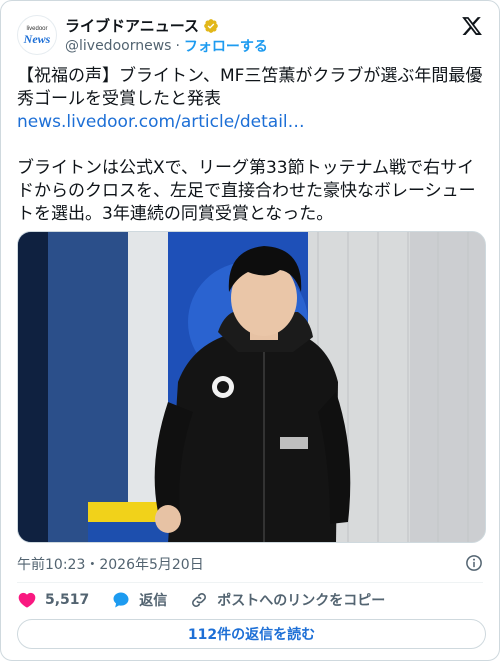 The width and height of the screenshot is (500, 661). I want to click on copy-link-label: ポストへのリンクをコピー, so click(301, 601).